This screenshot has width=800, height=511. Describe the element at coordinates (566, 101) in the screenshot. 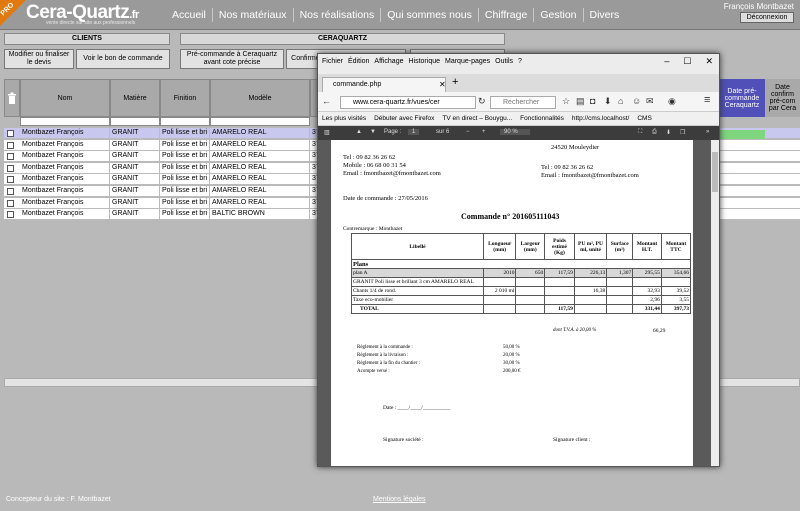

I see `star-icon: ☆` at that location.